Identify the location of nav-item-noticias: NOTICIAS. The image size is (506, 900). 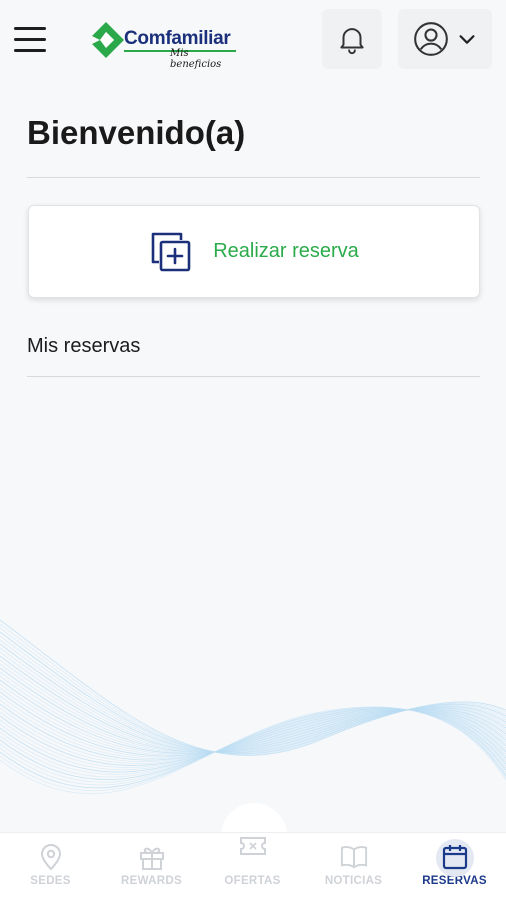
(353, 866).